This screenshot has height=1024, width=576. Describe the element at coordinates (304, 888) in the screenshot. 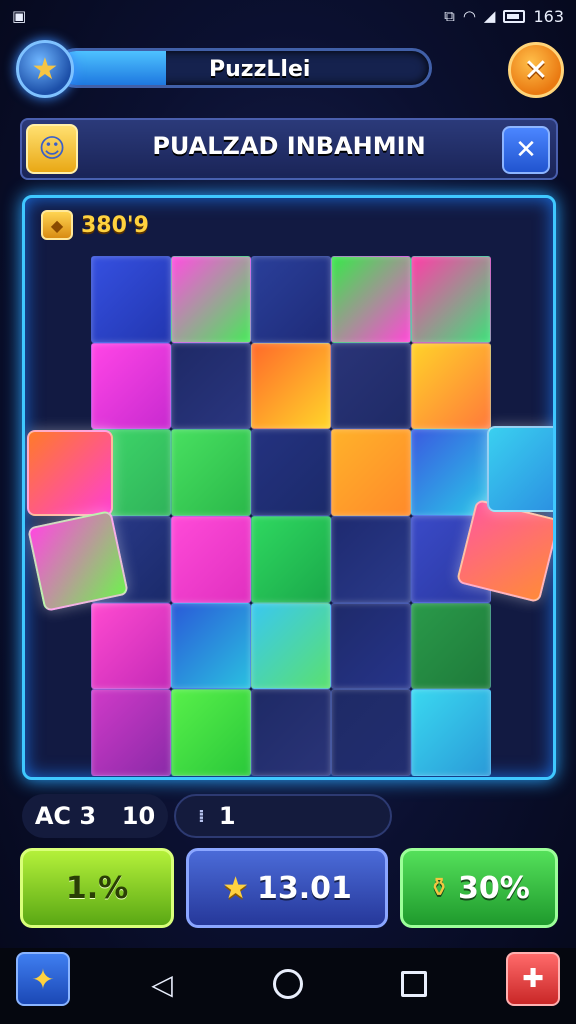

I see `coins-label: 13.01` at that location.